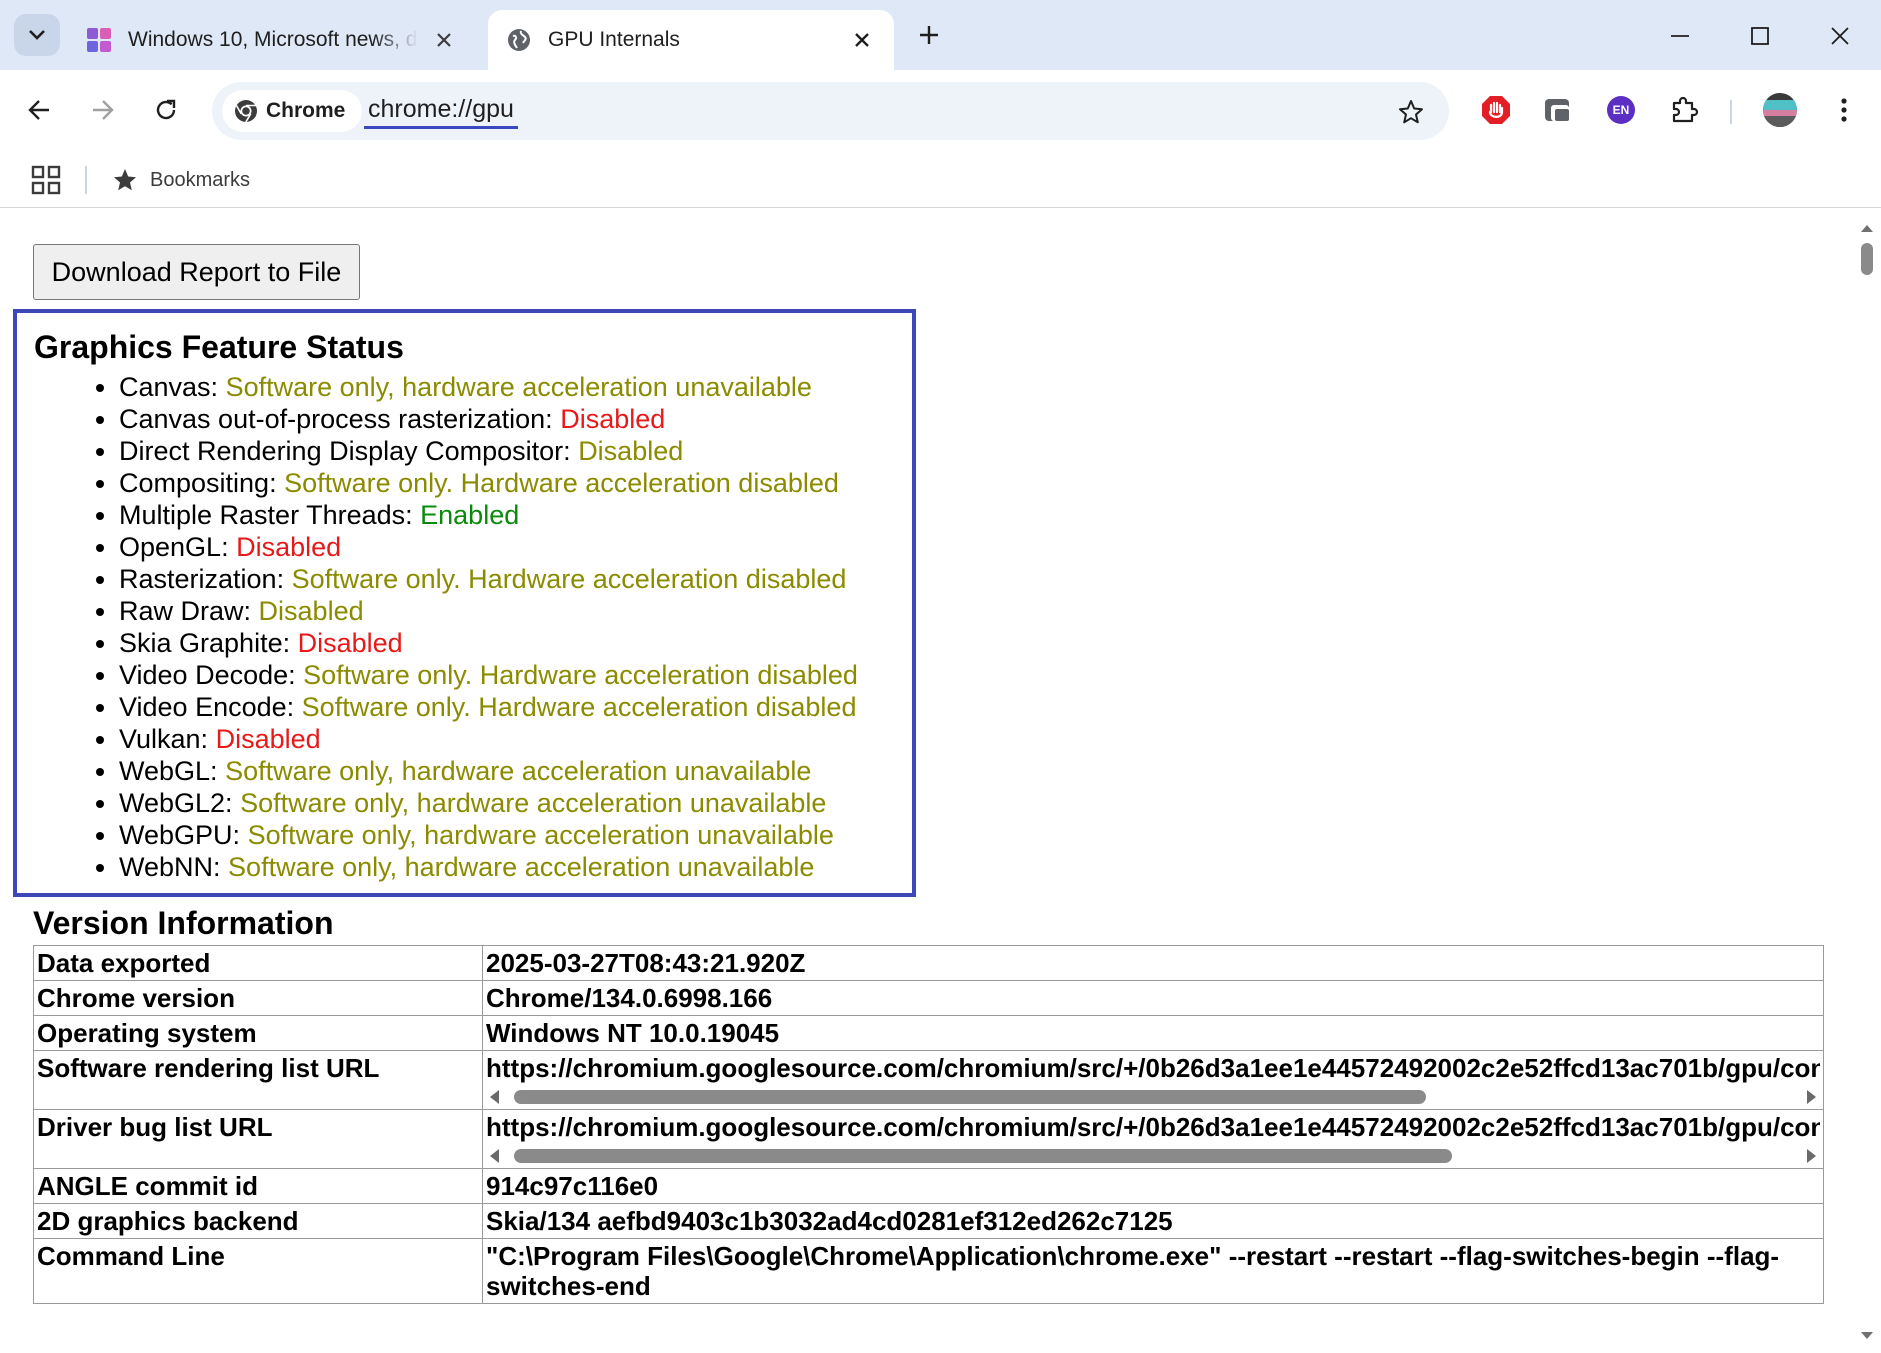  Describe the element at coordinates (198, 483) in the screenshot. I see `feature-name: Compositing:` at that location.